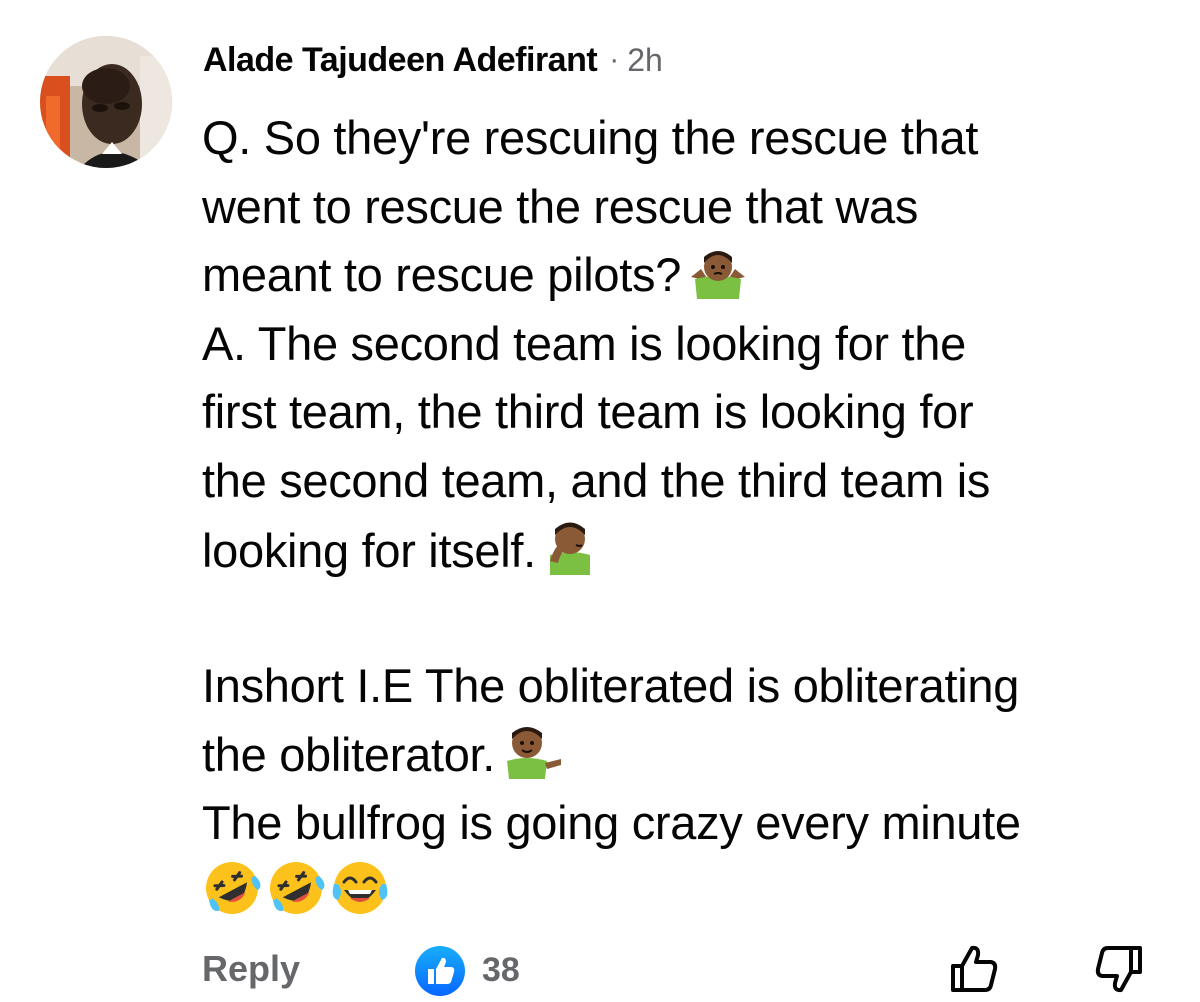 Image resolution: width=1200 pixels, height=1002 pixels. What do you see at coordinates (596, 480) in the screenshot?
I see `comment-line: the second team, and the third team is` at bounding box center [596, 480].